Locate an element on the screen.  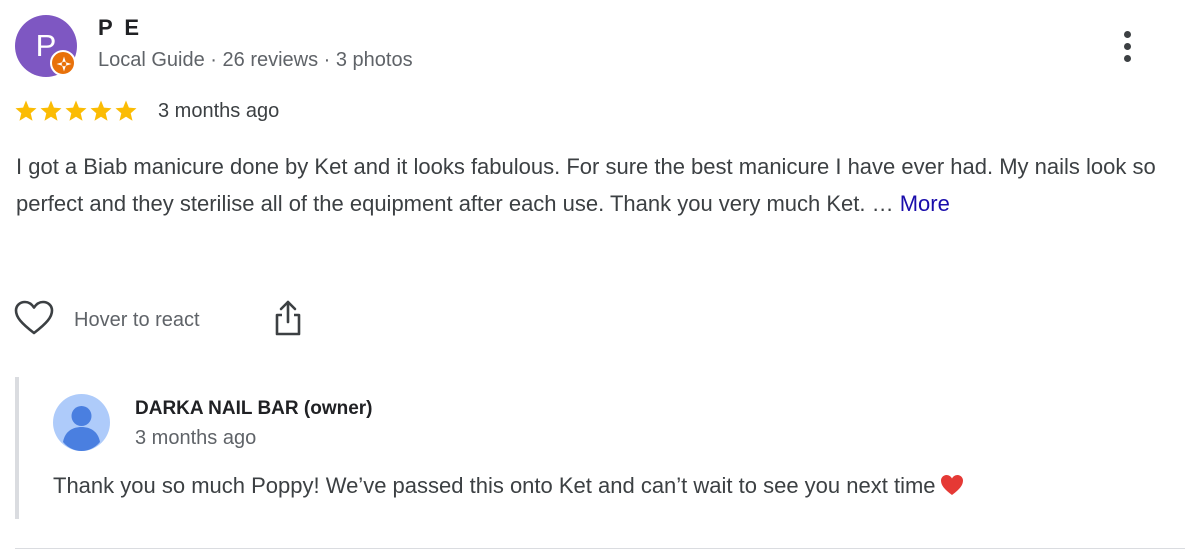
share-button is located at coordinates (288, 318).